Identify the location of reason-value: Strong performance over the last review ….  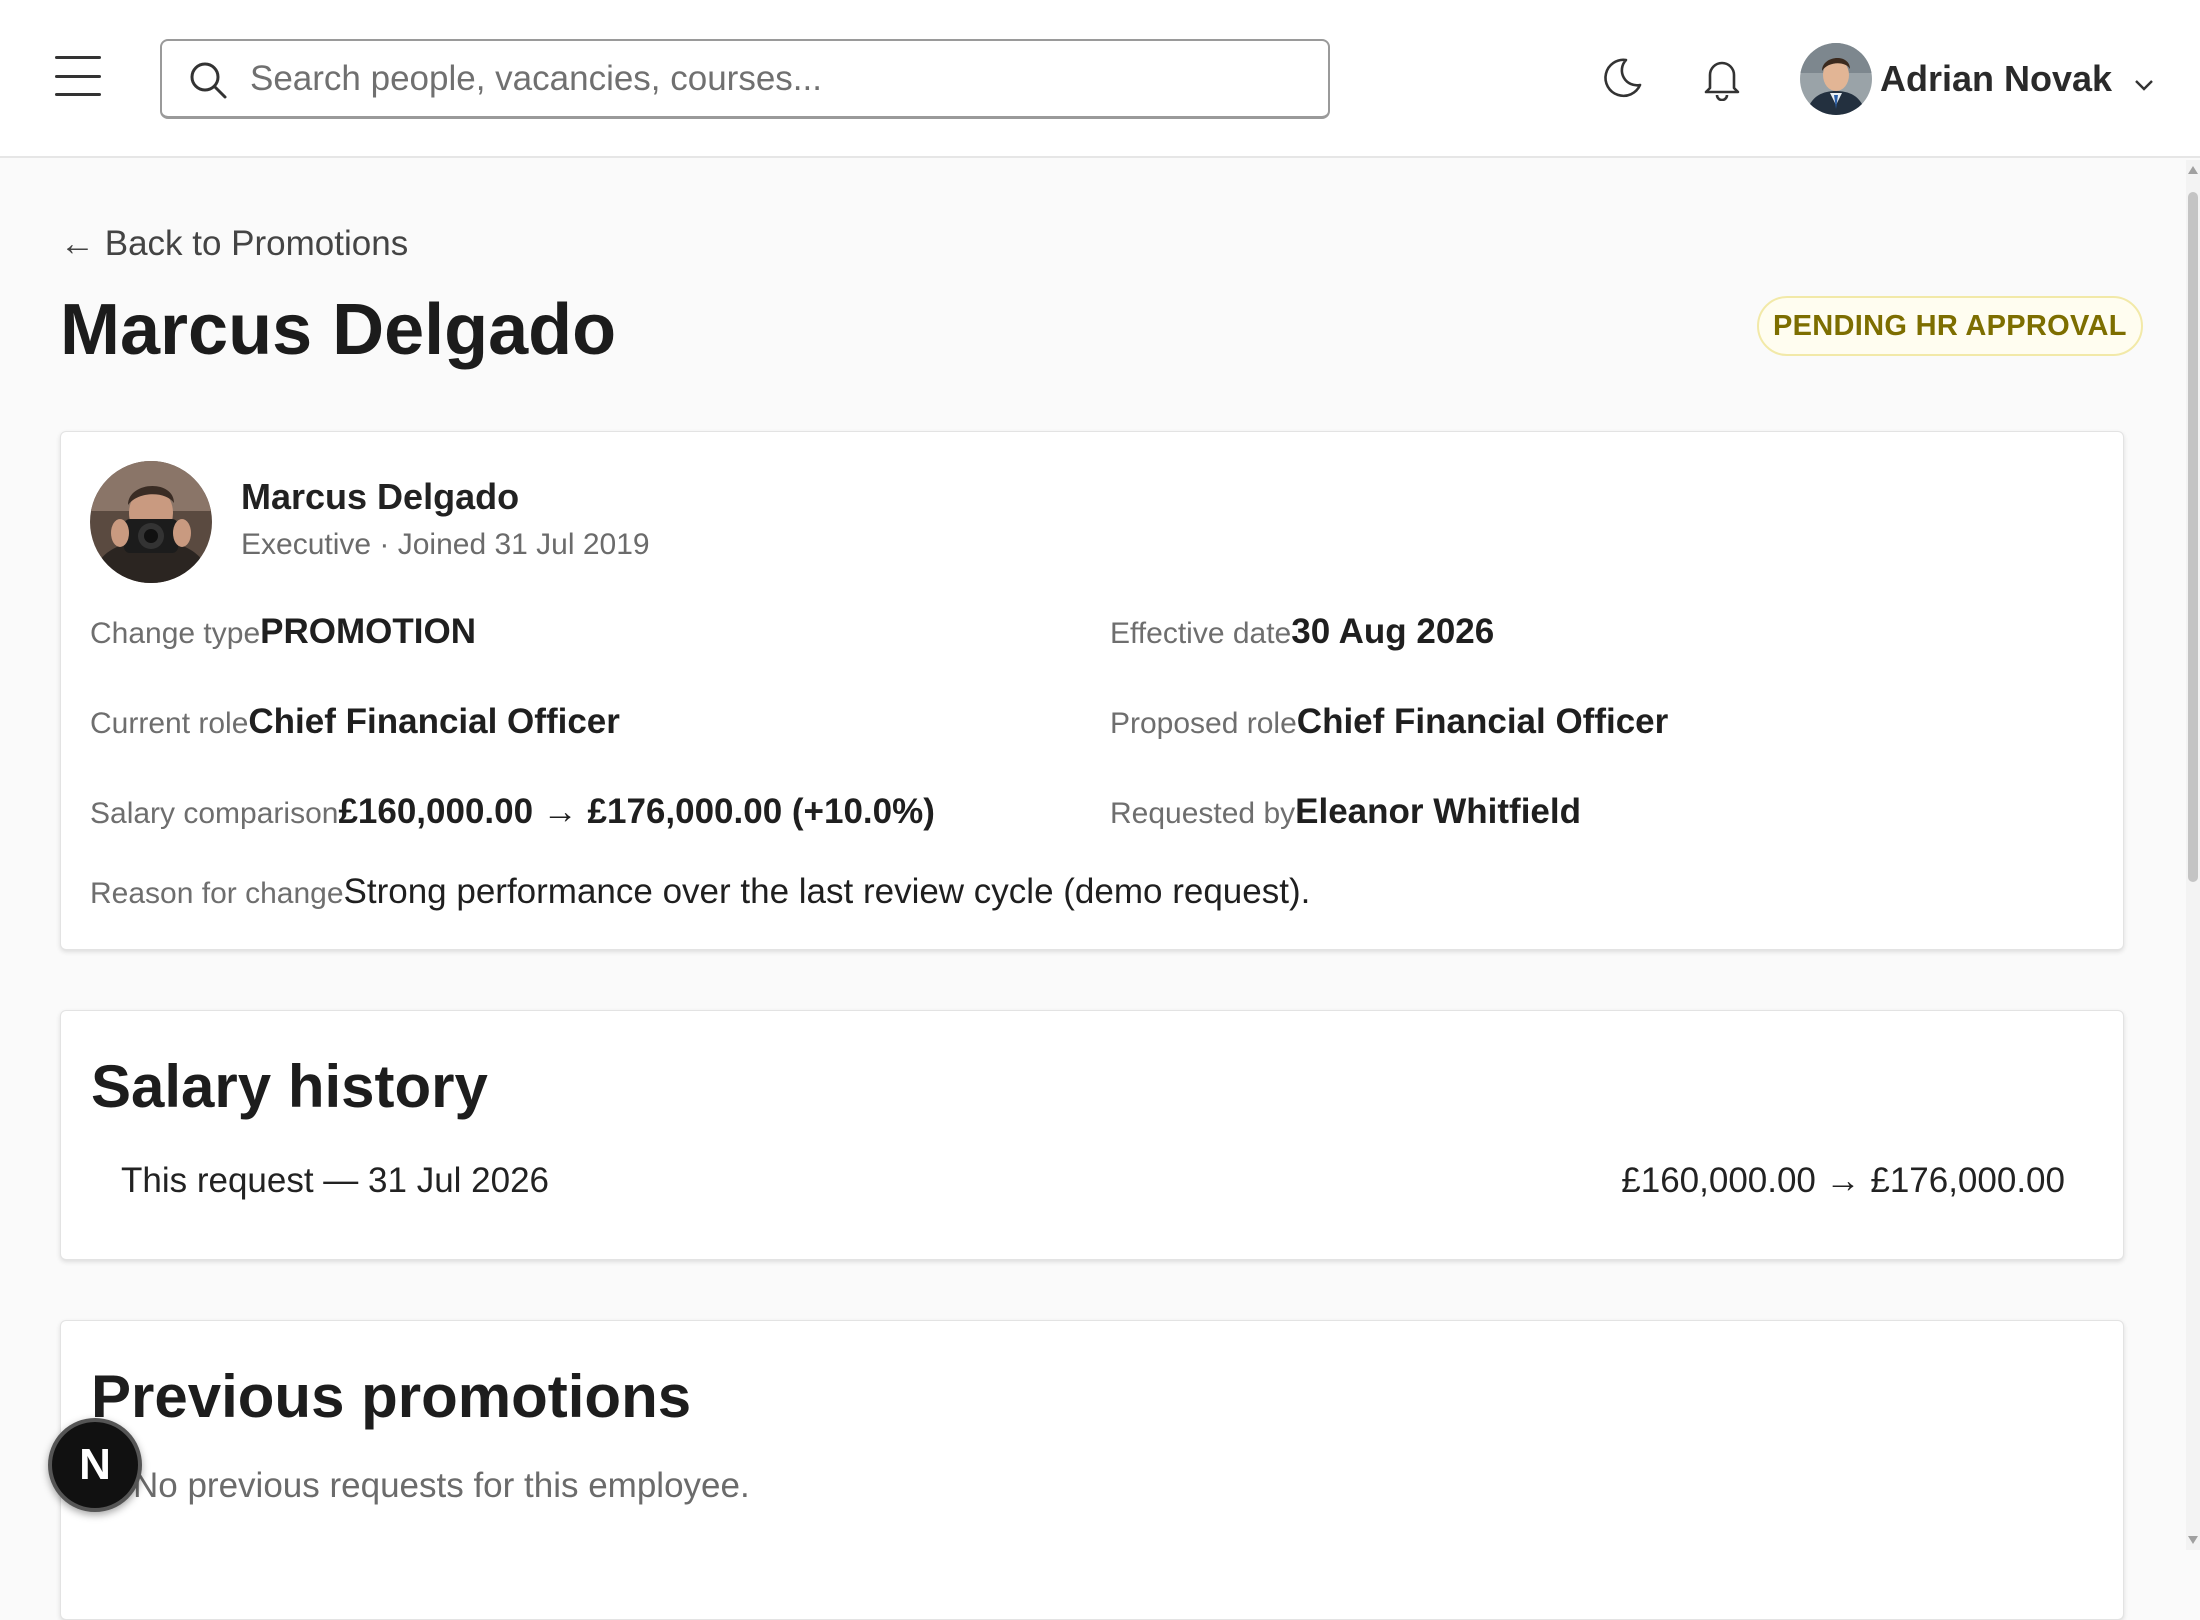
(827, 891).